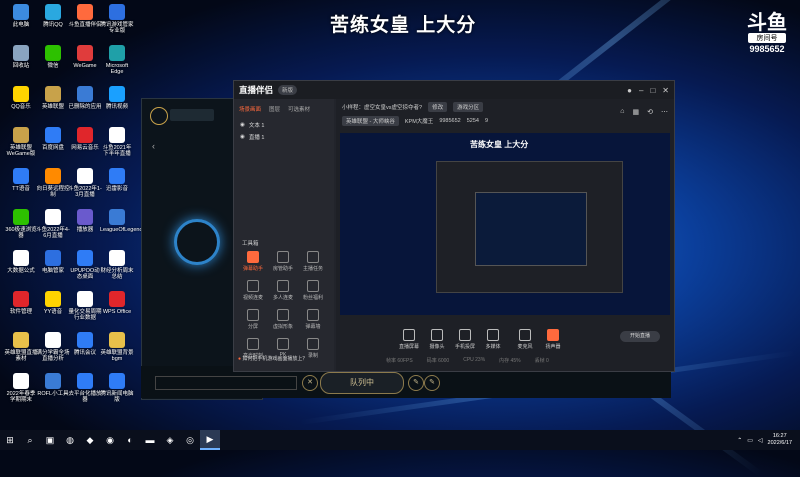  What do you see at coordinates (122, 221) in the screenshot?
I see `desktop-icon: LeagueOfLegends` at bounding box center [122, 221].